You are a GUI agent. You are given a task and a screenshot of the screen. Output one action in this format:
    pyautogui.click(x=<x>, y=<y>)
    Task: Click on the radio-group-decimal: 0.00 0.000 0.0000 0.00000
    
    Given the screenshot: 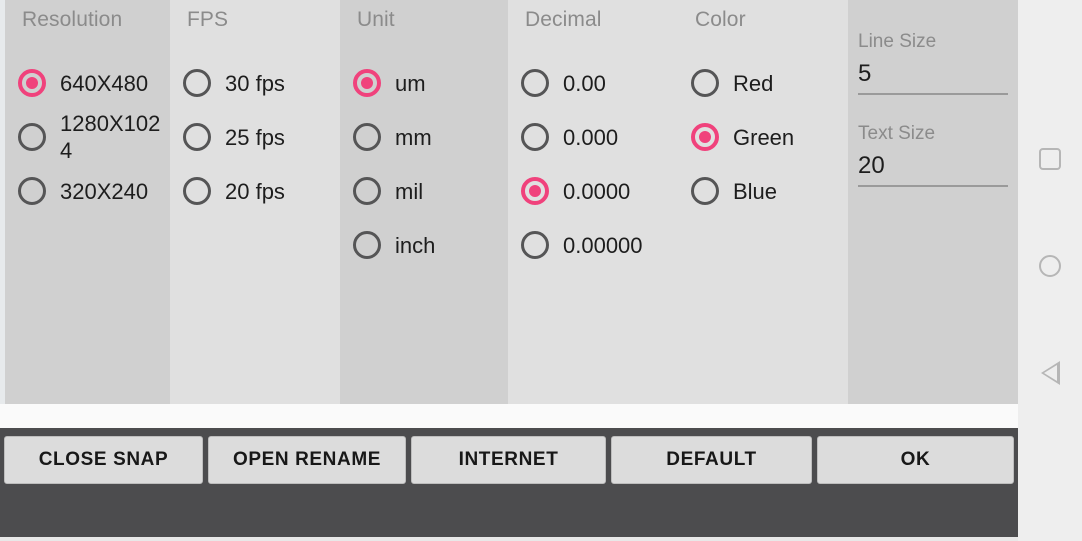 What is the action you would take?
    pyautogui.click(x=593, y=164)
    